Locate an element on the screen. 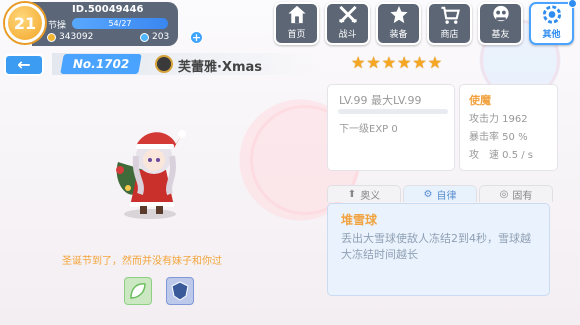  nav-other-button: 其他 is located at coordinates (553, 22).